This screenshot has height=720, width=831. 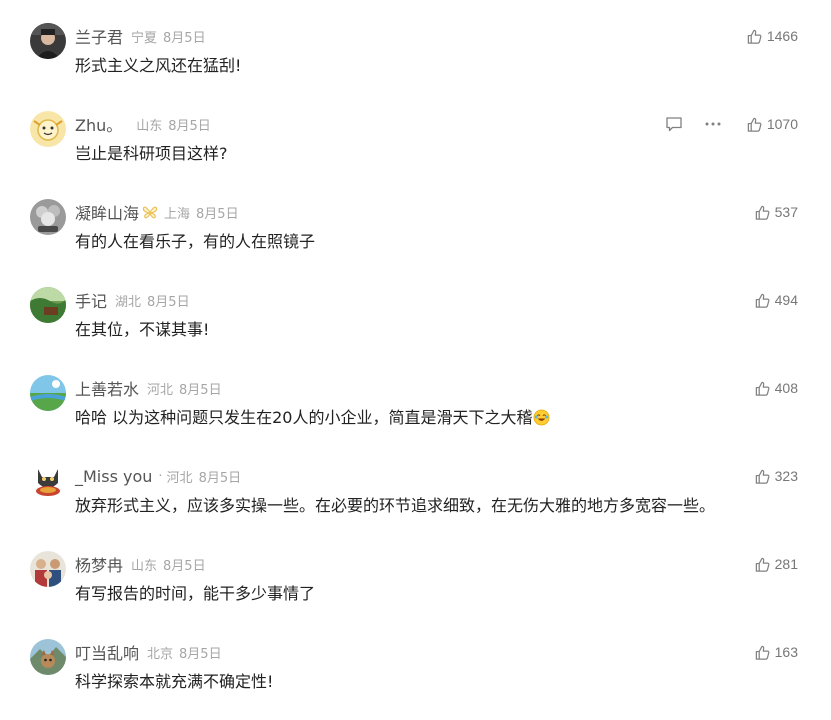 What do you see at coordinates (786, 212) in the screenshot?
I see `like-count: 537` at bounding box center [786, 212].